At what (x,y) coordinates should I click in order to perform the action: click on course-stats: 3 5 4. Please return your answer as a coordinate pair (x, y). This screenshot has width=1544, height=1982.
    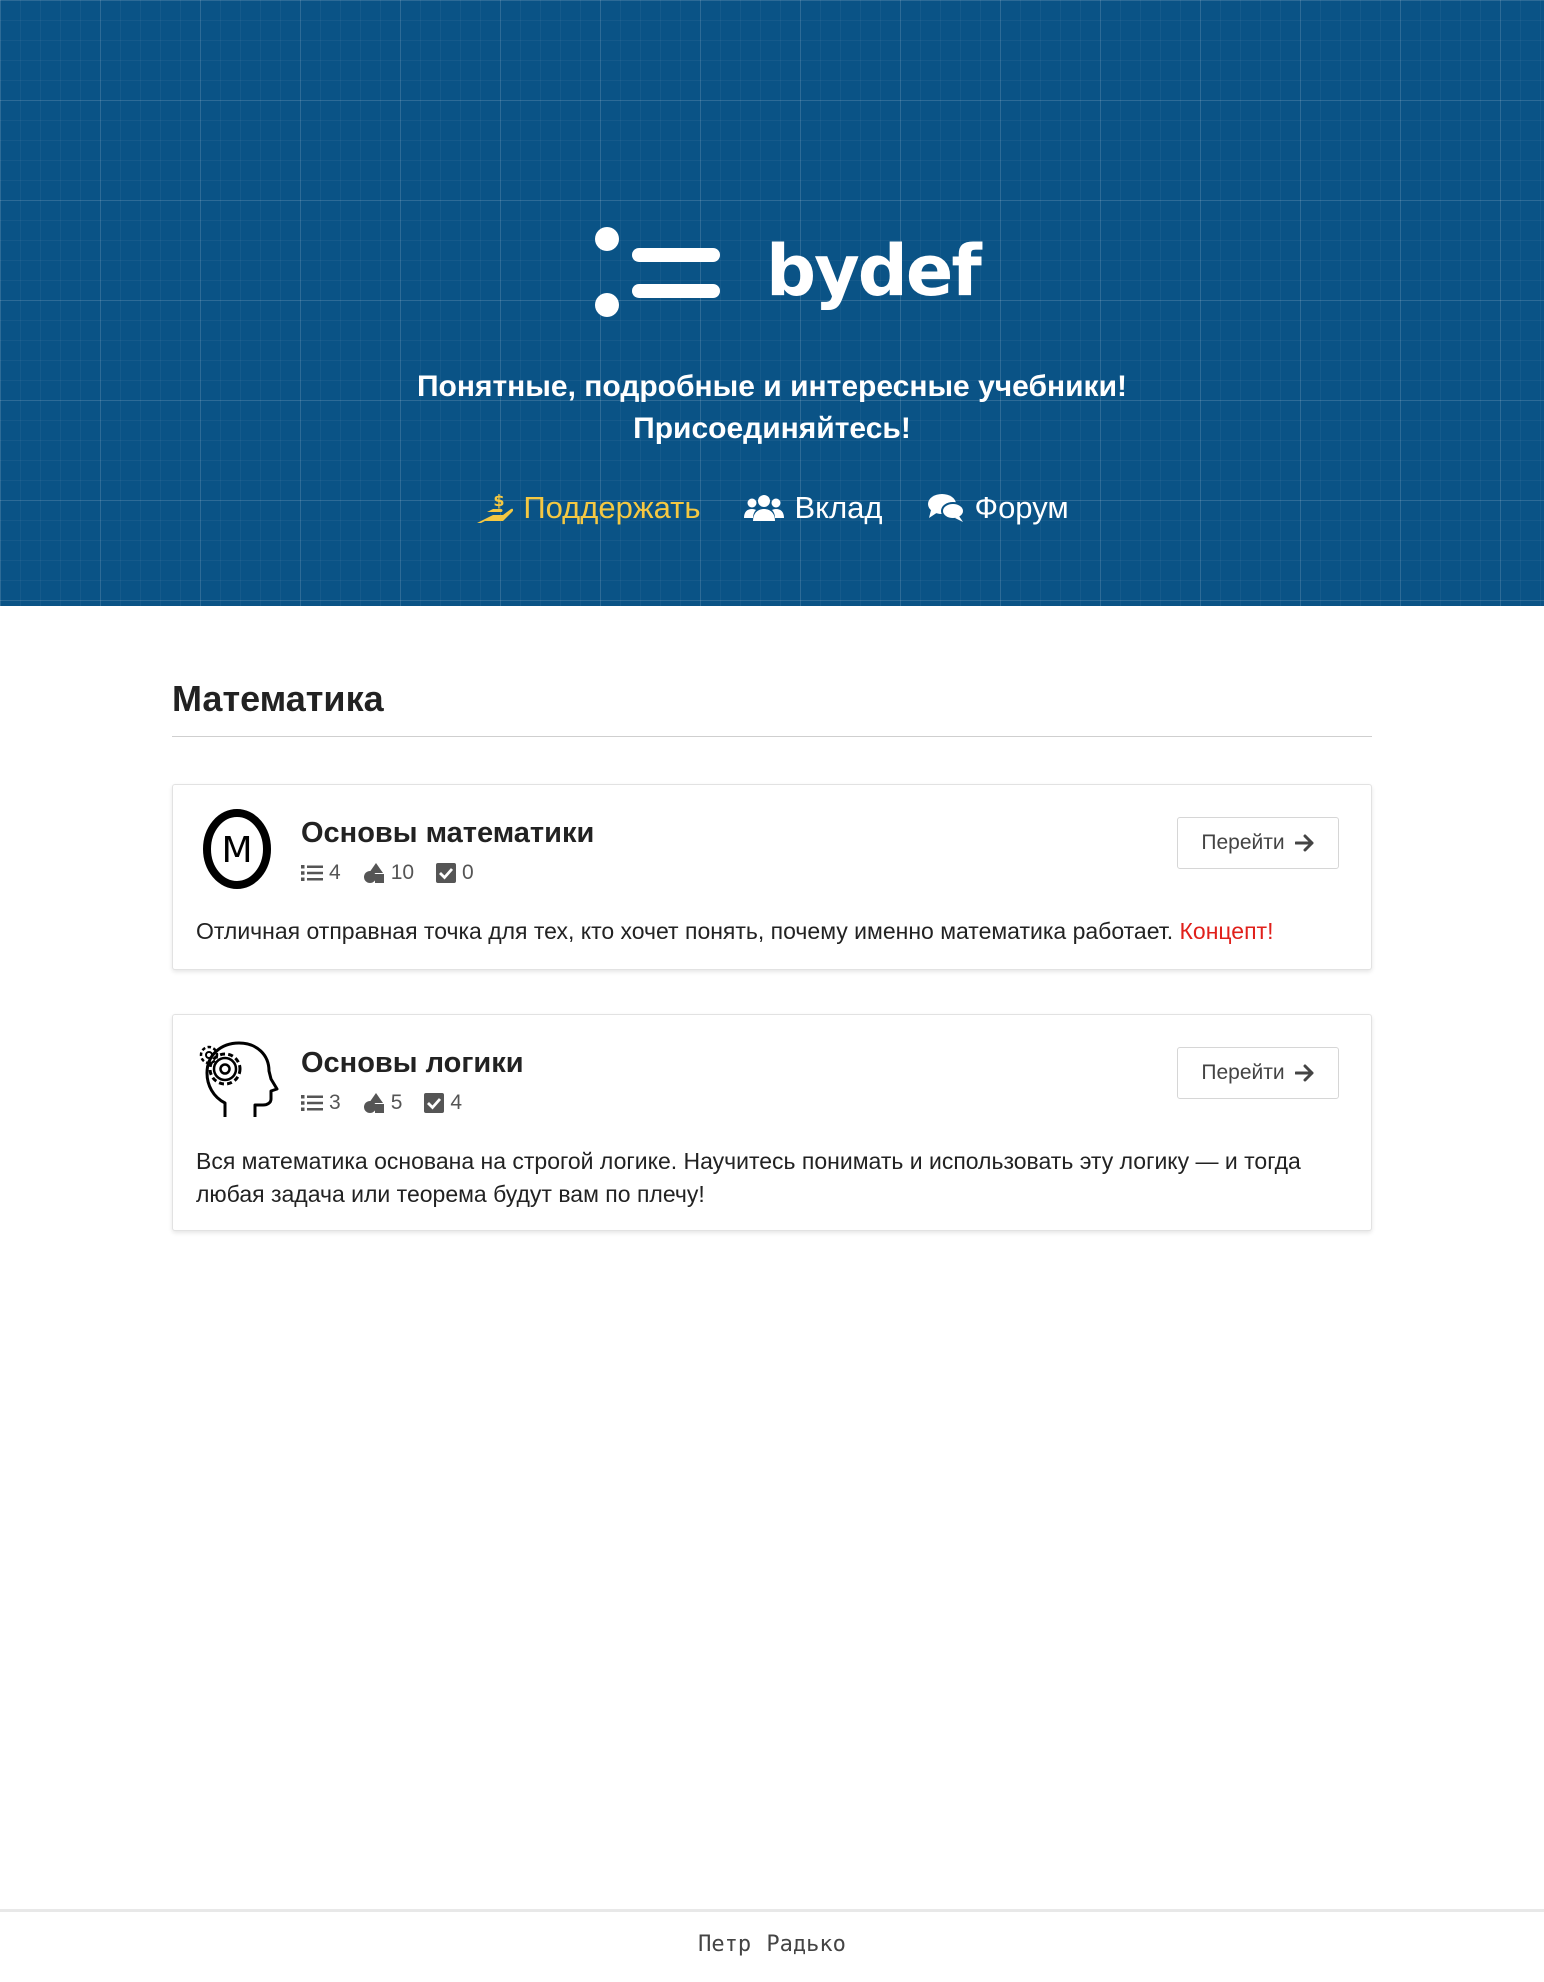
    Looking at the image, I should click on (381, 1103).